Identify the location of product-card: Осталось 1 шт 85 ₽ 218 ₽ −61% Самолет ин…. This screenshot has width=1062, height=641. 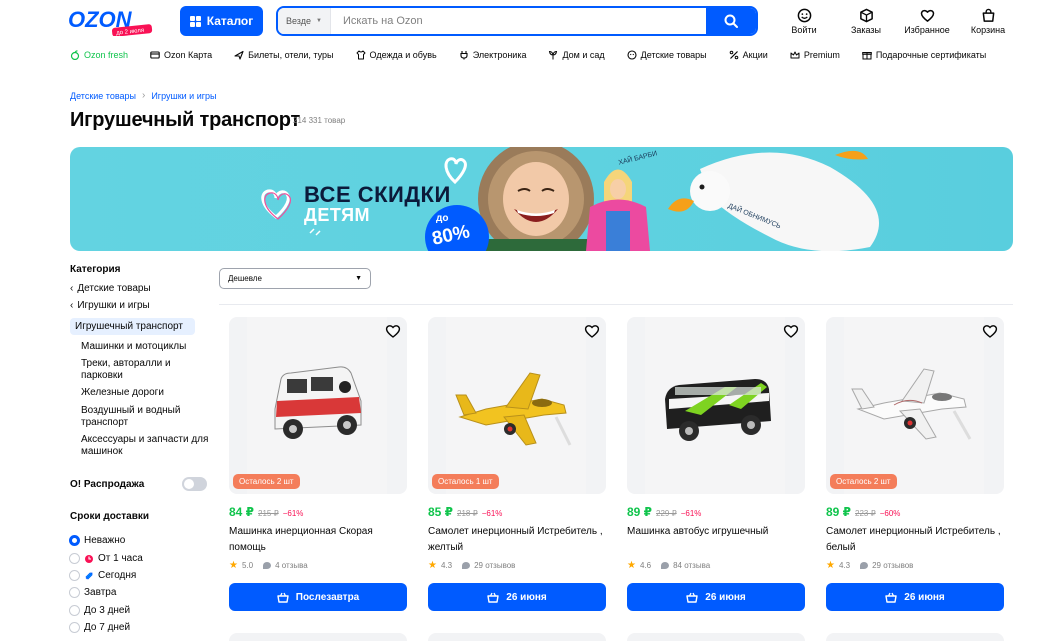
(517, 464).